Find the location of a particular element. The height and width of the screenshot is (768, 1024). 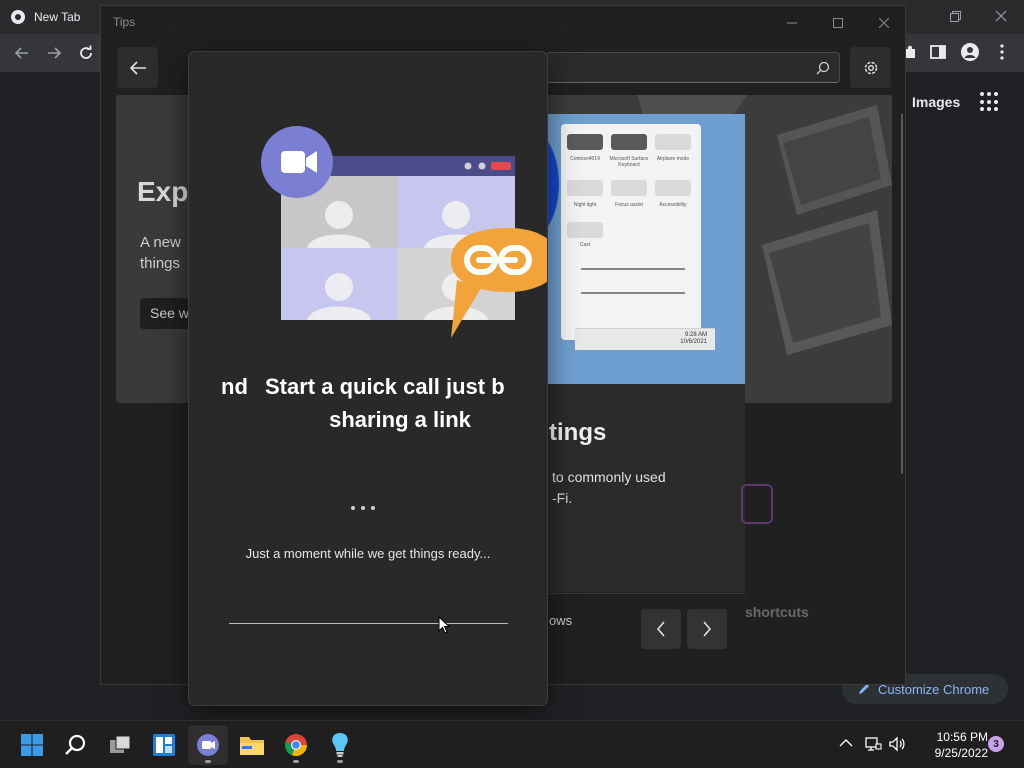

tips-back-button is located at coordinates (137, 67).